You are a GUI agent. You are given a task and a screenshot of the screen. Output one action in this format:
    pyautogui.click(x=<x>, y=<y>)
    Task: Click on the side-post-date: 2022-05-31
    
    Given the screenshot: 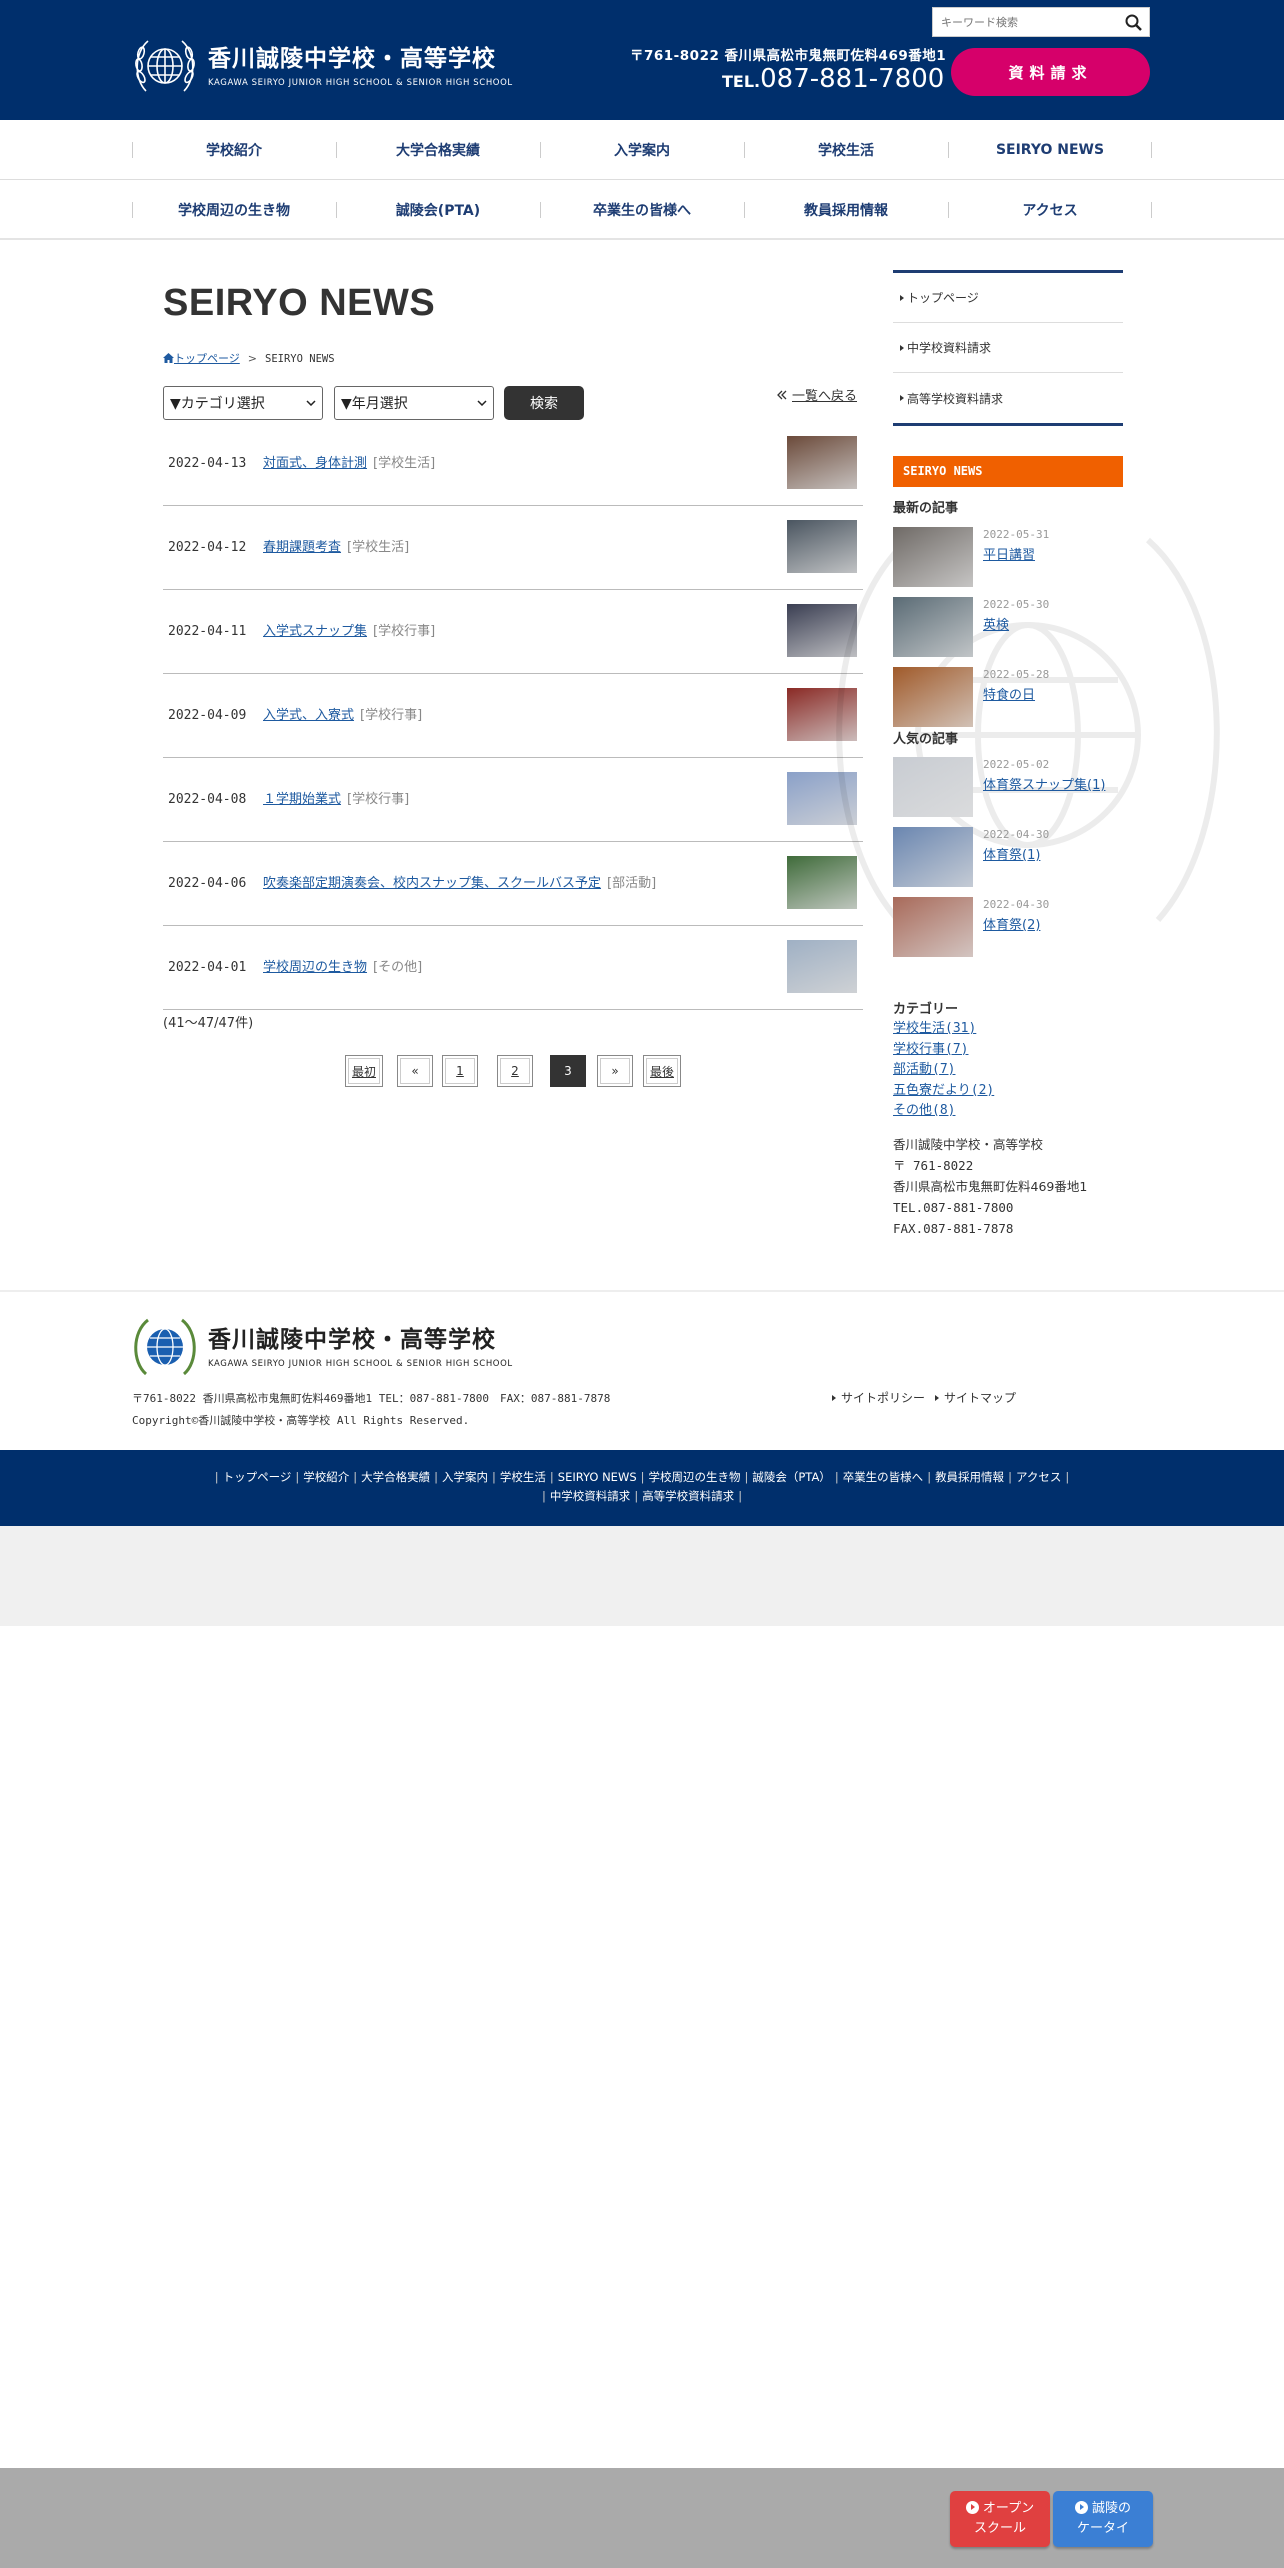 What is the action you would take?
    pyautogui.click(x=1016, y=534)
    